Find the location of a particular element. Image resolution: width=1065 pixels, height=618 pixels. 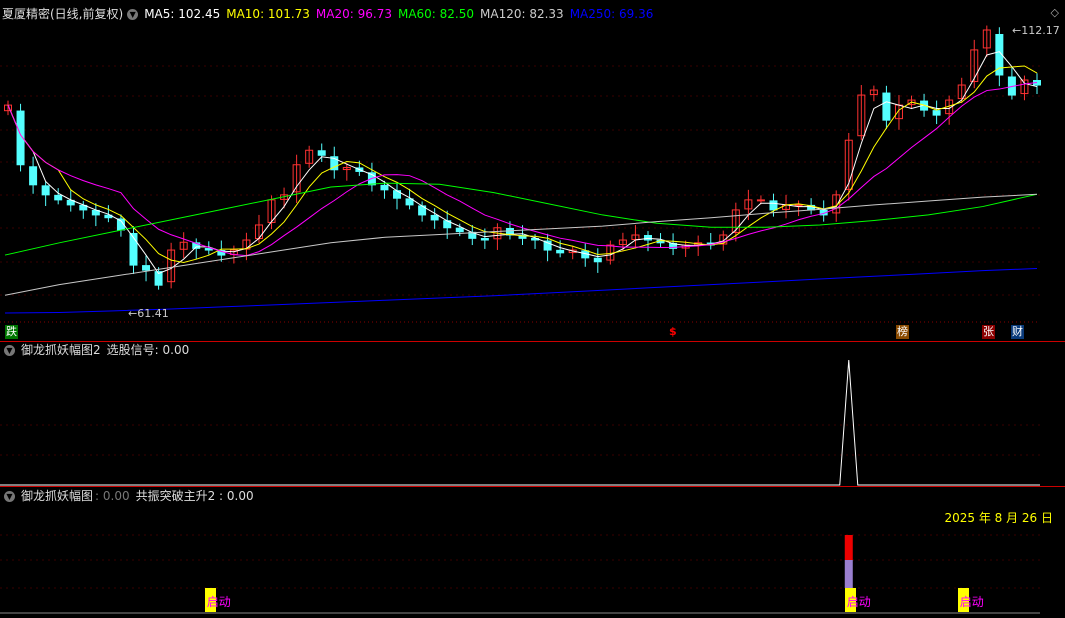

marker-cai: 财 is located at coordinates (1017, 332).